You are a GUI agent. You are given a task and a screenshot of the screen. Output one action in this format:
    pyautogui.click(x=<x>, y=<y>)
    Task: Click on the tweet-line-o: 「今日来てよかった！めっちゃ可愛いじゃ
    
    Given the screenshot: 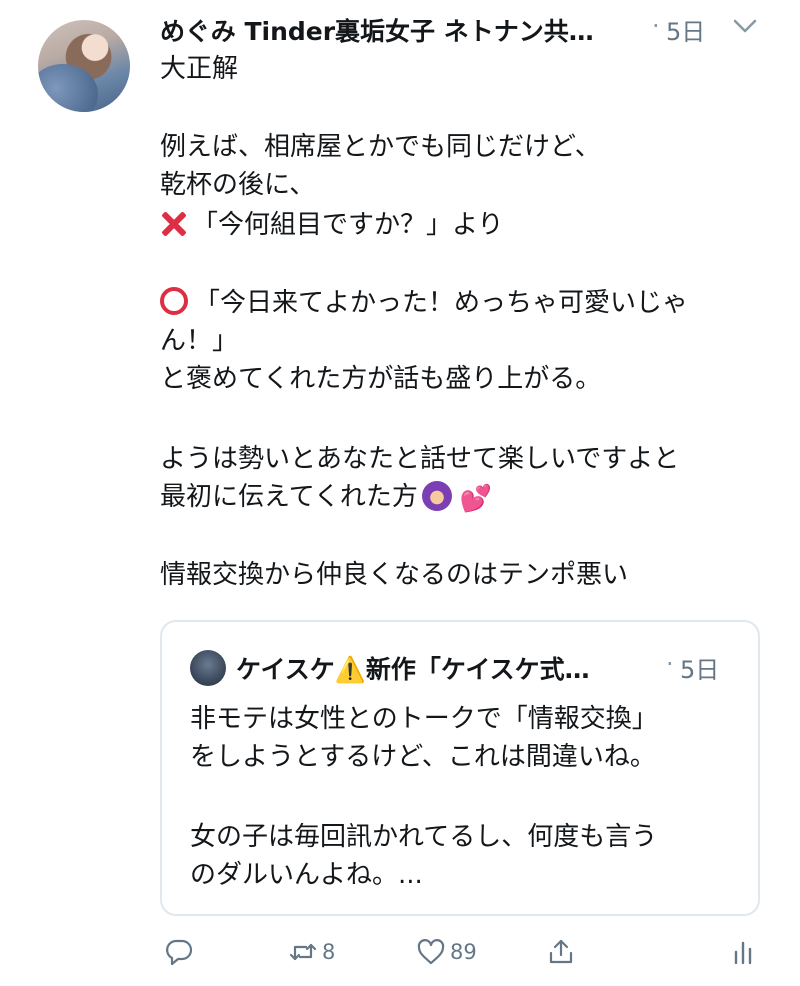 What is the action you would take?
    pyautogui.click(x=424, y=303)
    